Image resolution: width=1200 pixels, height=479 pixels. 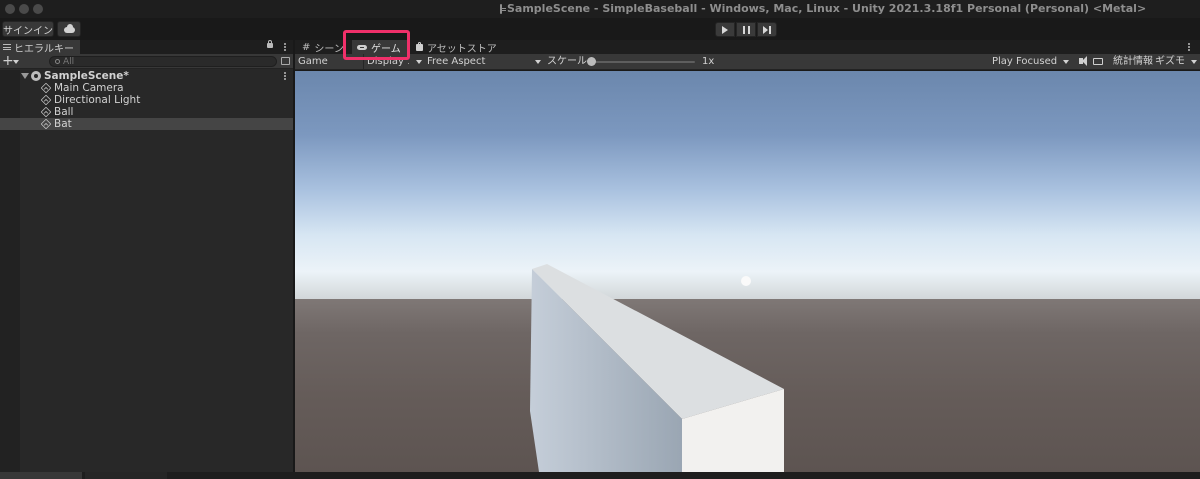 What do you see at coordinates (362, 47) in the screenshot?
I see `gamepad-icon` at bounding box center [362, 47].